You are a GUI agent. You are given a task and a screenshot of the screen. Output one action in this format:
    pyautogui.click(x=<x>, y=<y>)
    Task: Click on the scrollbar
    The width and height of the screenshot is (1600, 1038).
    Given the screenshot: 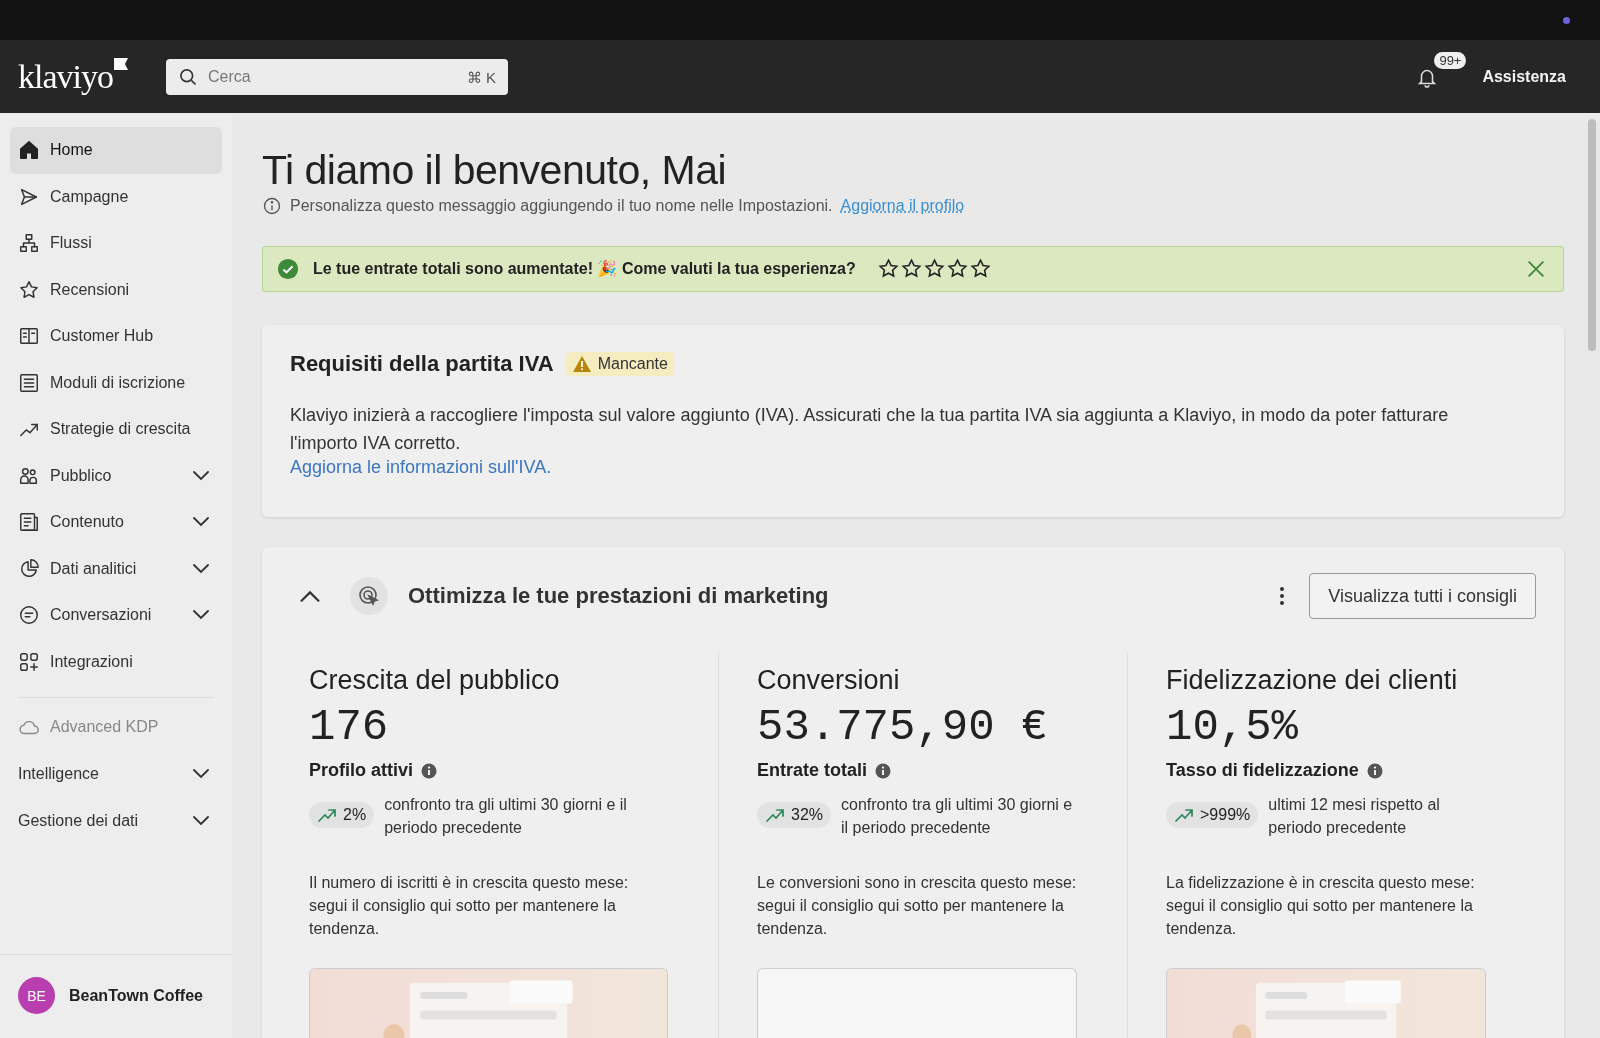 What is the action you would take?
    pyautogui.click(x=1592, y=235)
    